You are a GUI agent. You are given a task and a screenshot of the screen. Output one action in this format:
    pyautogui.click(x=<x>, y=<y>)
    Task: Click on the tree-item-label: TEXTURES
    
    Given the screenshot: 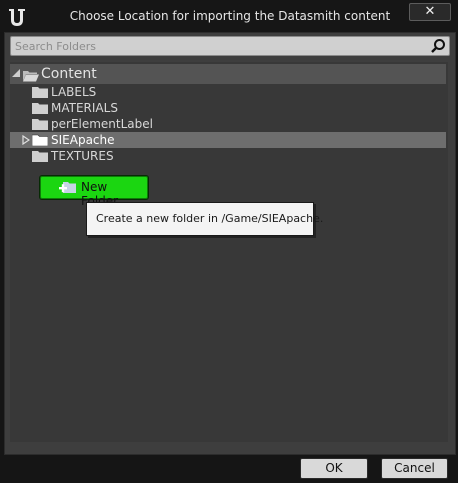 What is the action you would take?
    pyautogui.click(x=82, y=156)
    